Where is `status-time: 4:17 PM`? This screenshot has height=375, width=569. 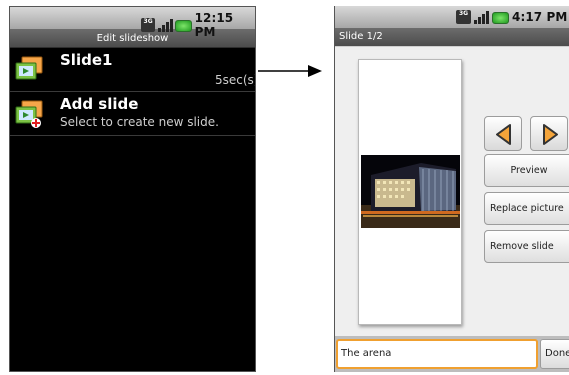
status-time: 4:17 PM is located at coordinates (540, 17).